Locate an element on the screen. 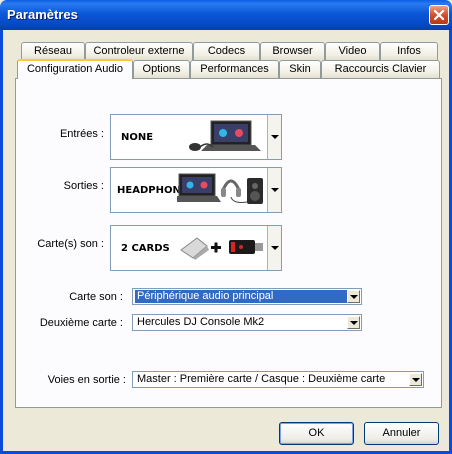 The height and width of the screenshot is (454, 452). second-card-dropdown-button is located at coordinates (353, 322).